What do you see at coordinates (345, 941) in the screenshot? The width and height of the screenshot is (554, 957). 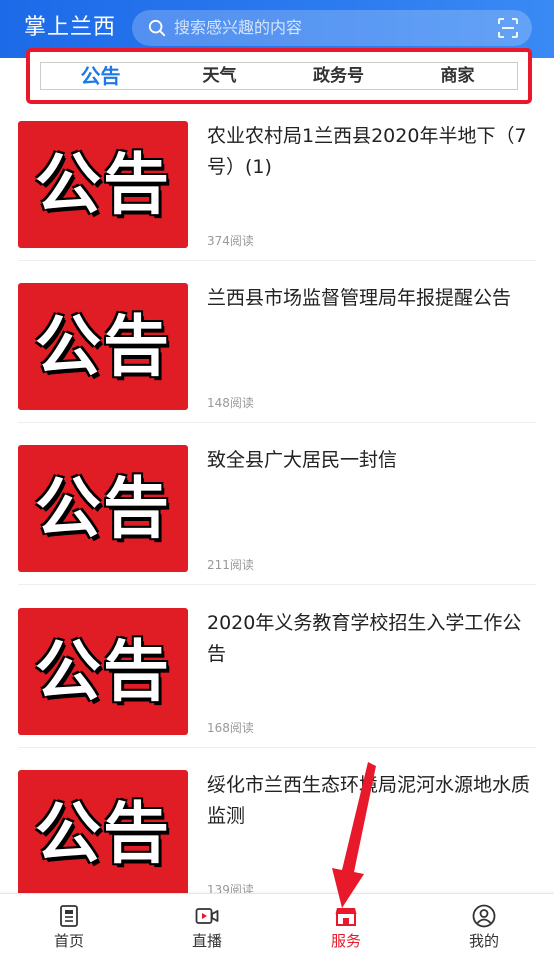 I see `nav-label-service: 服务` at bounding box center [345, 941].